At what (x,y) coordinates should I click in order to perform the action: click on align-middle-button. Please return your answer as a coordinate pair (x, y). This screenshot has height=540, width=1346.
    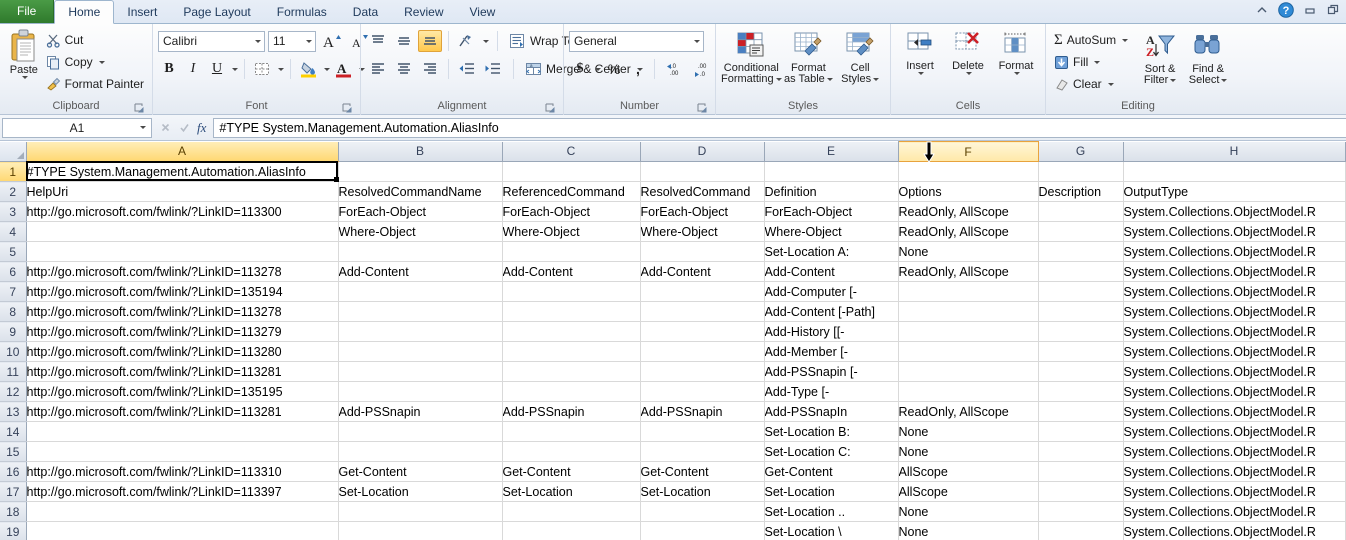
    Looking at the image, I should click on (404, 41).